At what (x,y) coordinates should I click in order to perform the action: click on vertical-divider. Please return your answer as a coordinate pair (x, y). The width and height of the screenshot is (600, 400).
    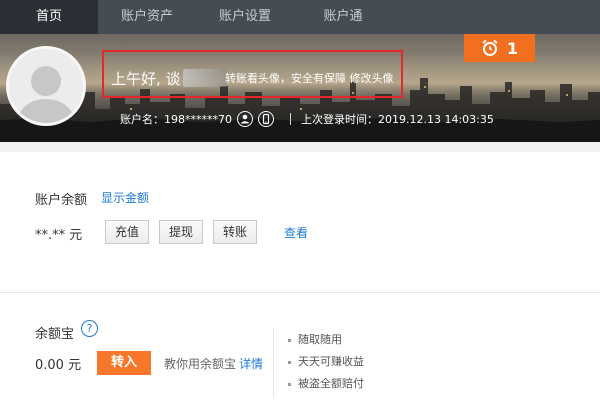
    Looking at the image, I should click on (273, 363).